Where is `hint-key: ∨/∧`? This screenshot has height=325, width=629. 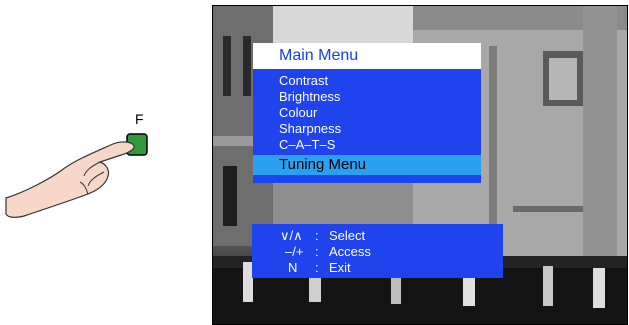
hint-key: ∨/∧ is located at coordinates (291, 235).